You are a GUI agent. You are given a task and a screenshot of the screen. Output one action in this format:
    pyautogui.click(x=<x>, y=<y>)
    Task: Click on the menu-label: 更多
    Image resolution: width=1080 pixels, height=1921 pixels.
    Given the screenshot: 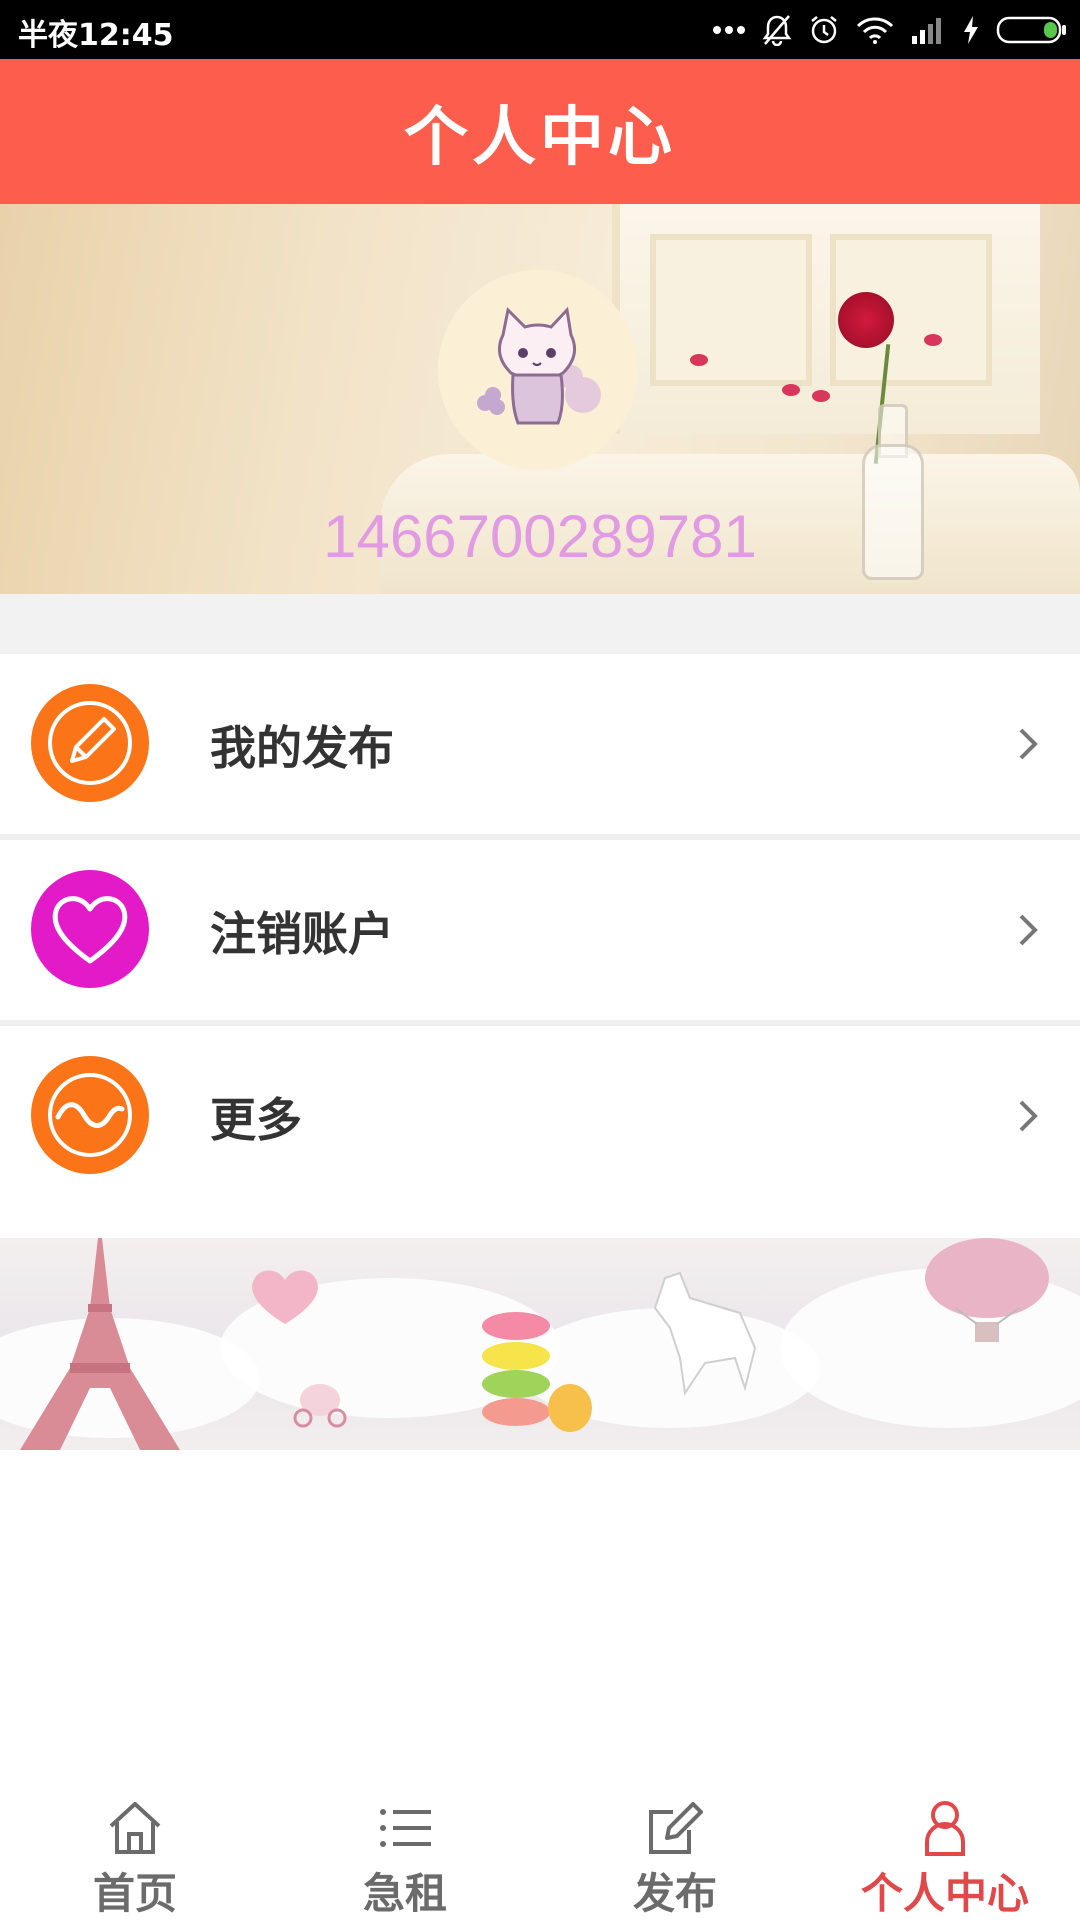 What is the action you would take?
    pyautogui.click(x=256, y=1120)
    